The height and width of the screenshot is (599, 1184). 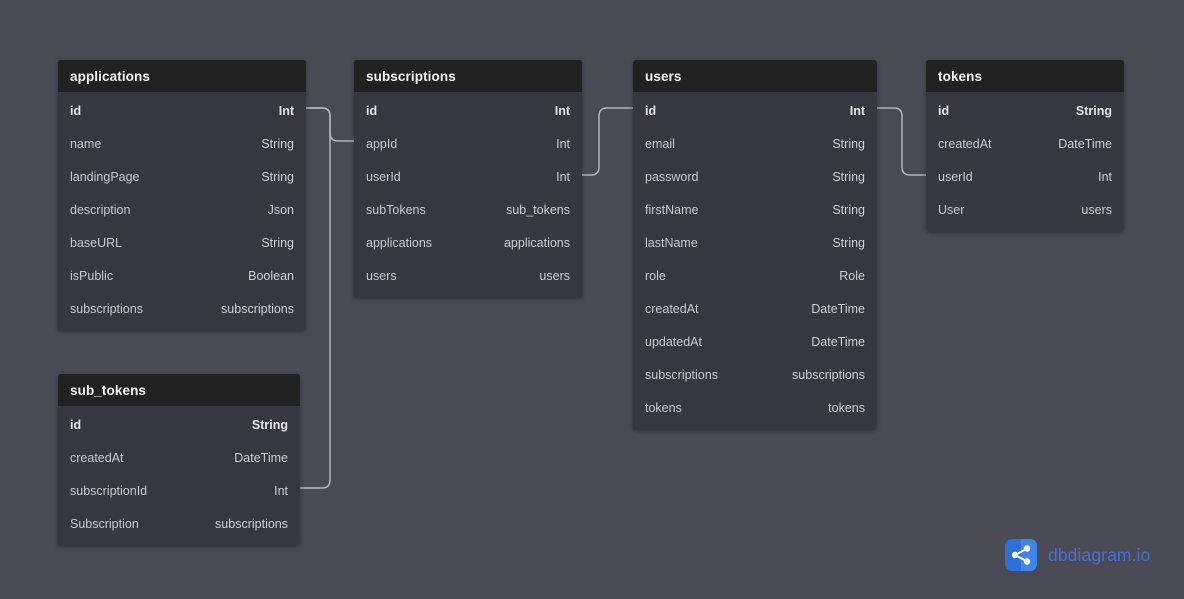 I want to click on field-row: users users, so click(x=468, y=275).